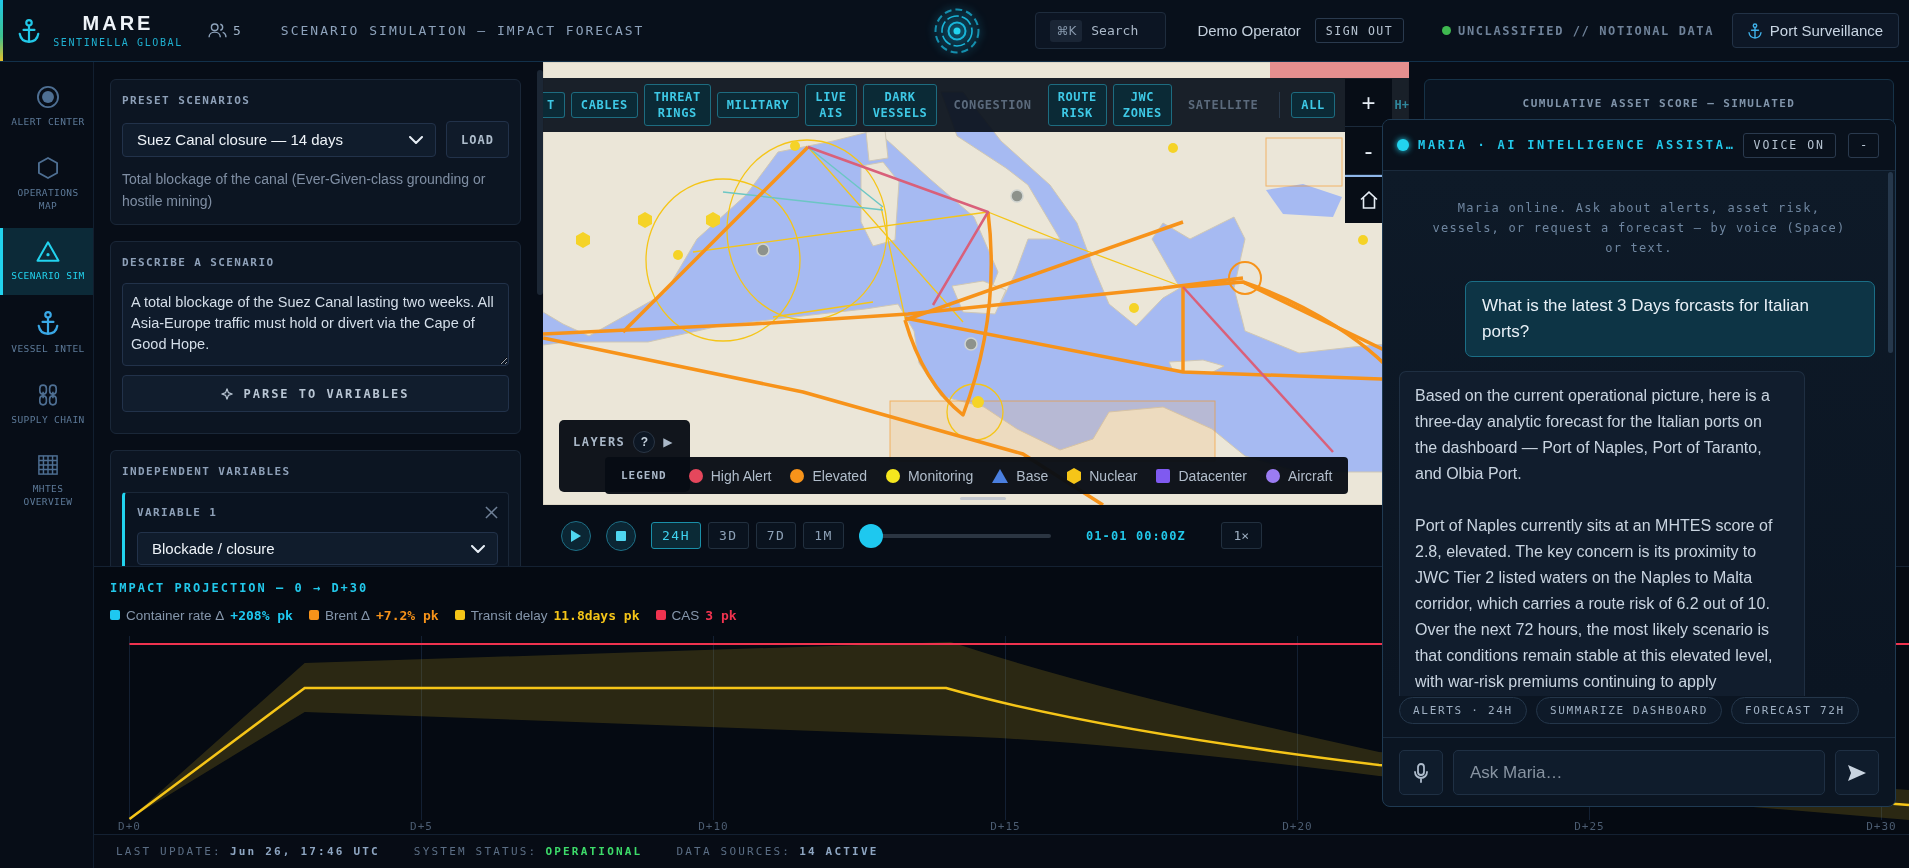  Describe the element at coordinates (776, 535) in the screenshot. I see `time-range-tab: 7D` at that location.